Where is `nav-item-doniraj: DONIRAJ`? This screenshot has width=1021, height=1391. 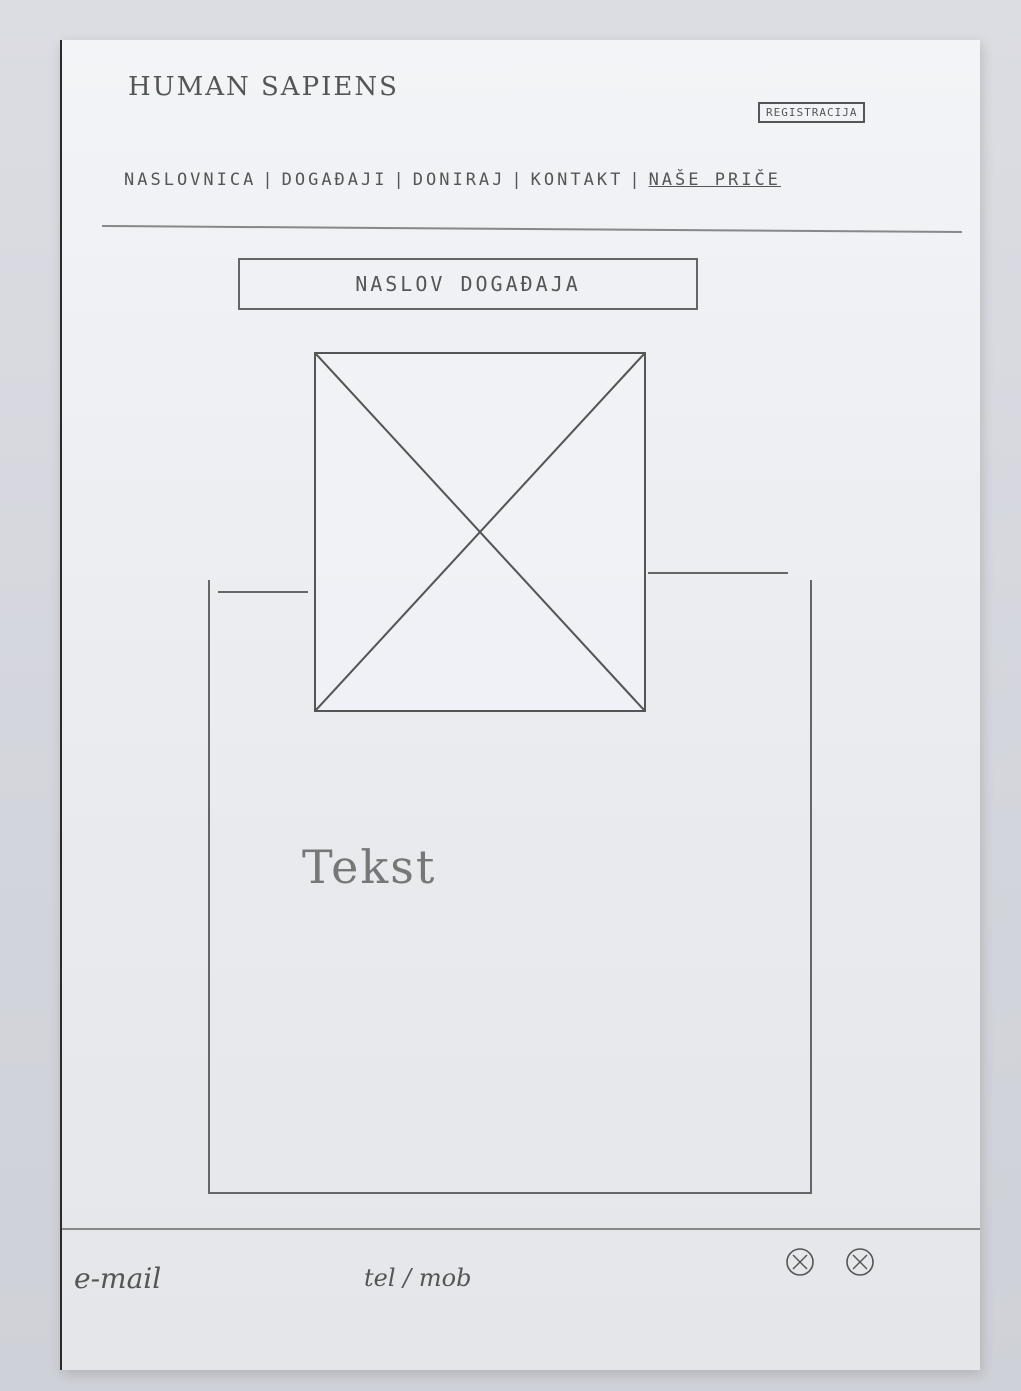 nav-item-doniraj: DONIRAJ is located at coordinates (459, 180).